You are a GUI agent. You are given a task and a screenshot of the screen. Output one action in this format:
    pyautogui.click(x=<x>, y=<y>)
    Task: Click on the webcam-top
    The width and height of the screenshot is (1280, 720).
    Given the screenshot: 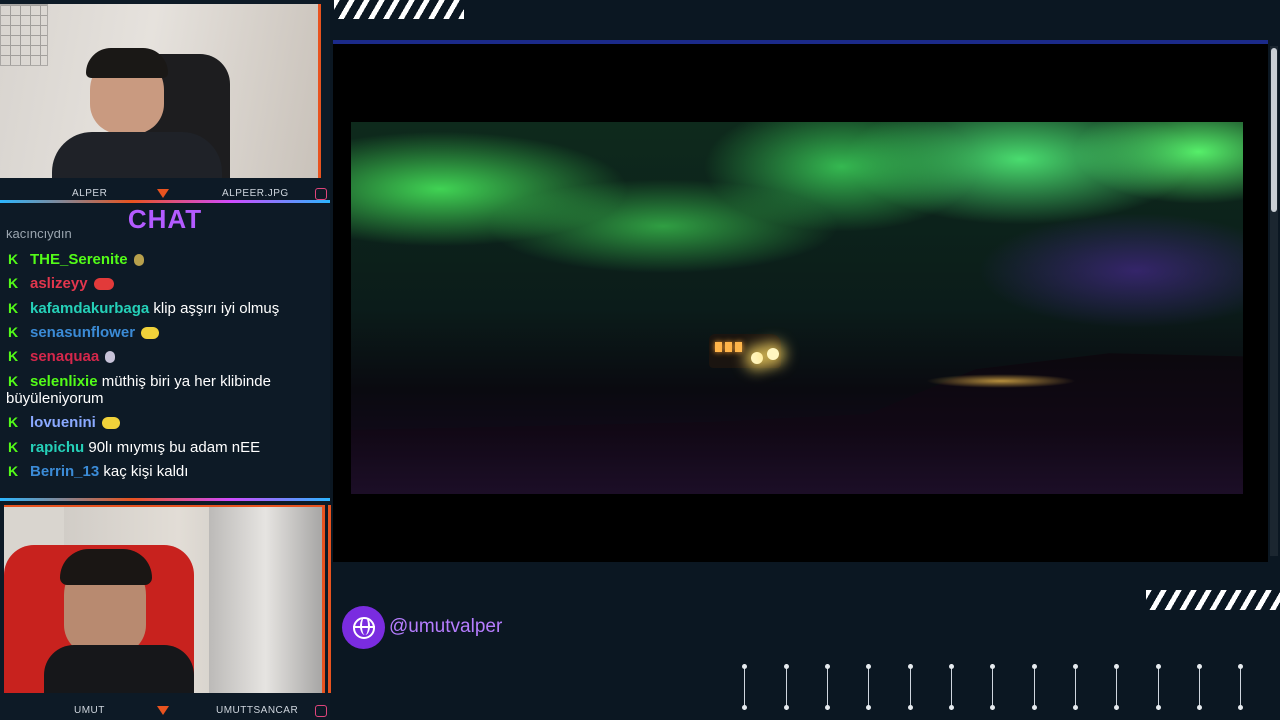 What is the action you would take?
    pyautogui.click(x=159, y=91)
    